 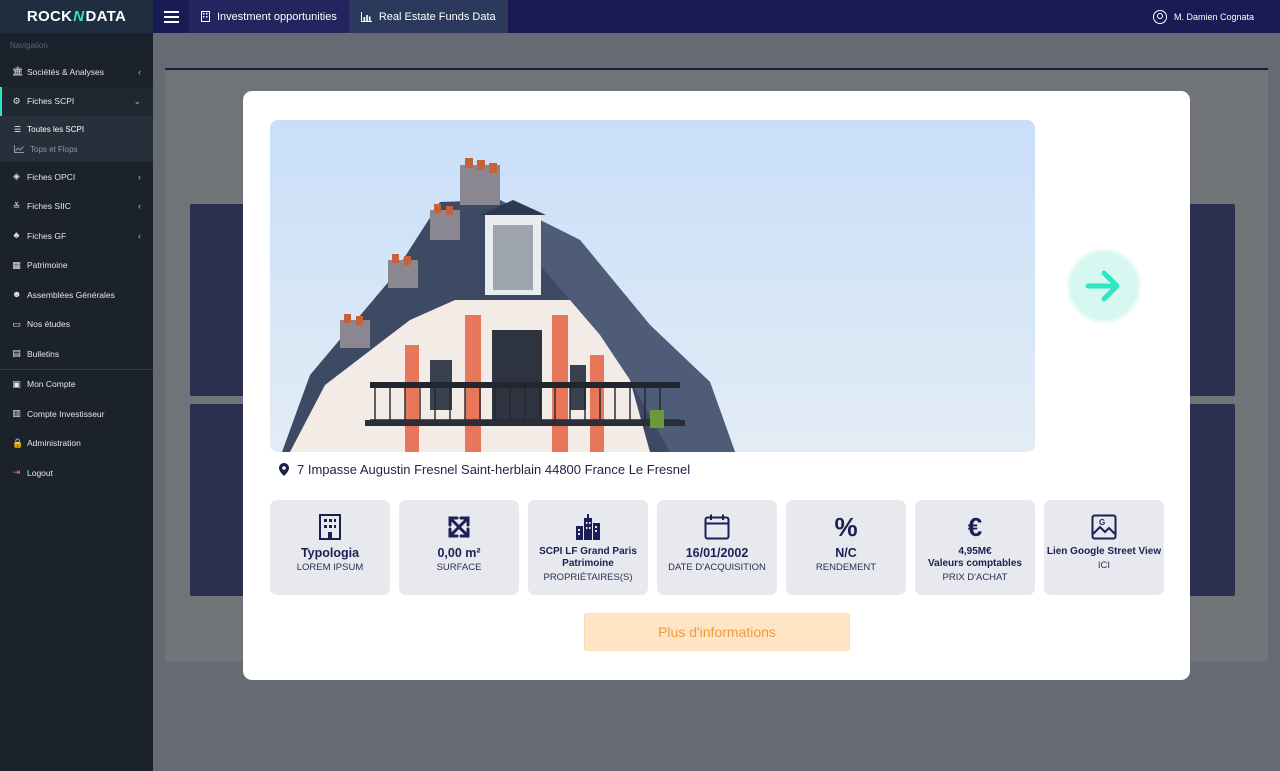 What do you see at coordinates (330, 567) in the screenshot?
I see `card-label: LOREM IPSUM` at bounding box center [330, 567].